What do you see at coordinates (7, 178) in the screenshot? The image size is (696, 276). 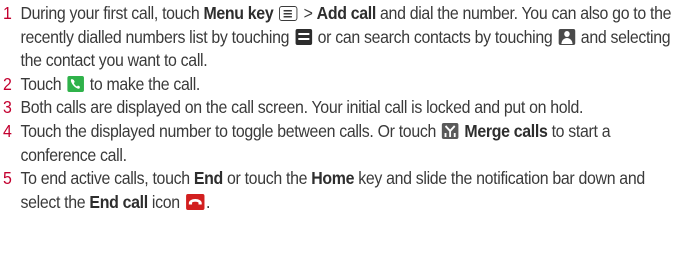 I see `step-number: 5` at bounding box center [7, 178].